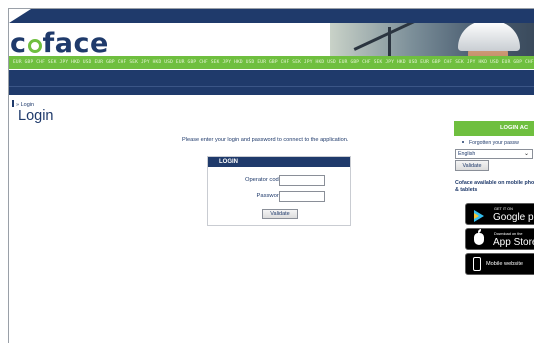 The width and height of the screenshot is (534, 343). I want to click on language-select: English ⌄, so click(494, 154).